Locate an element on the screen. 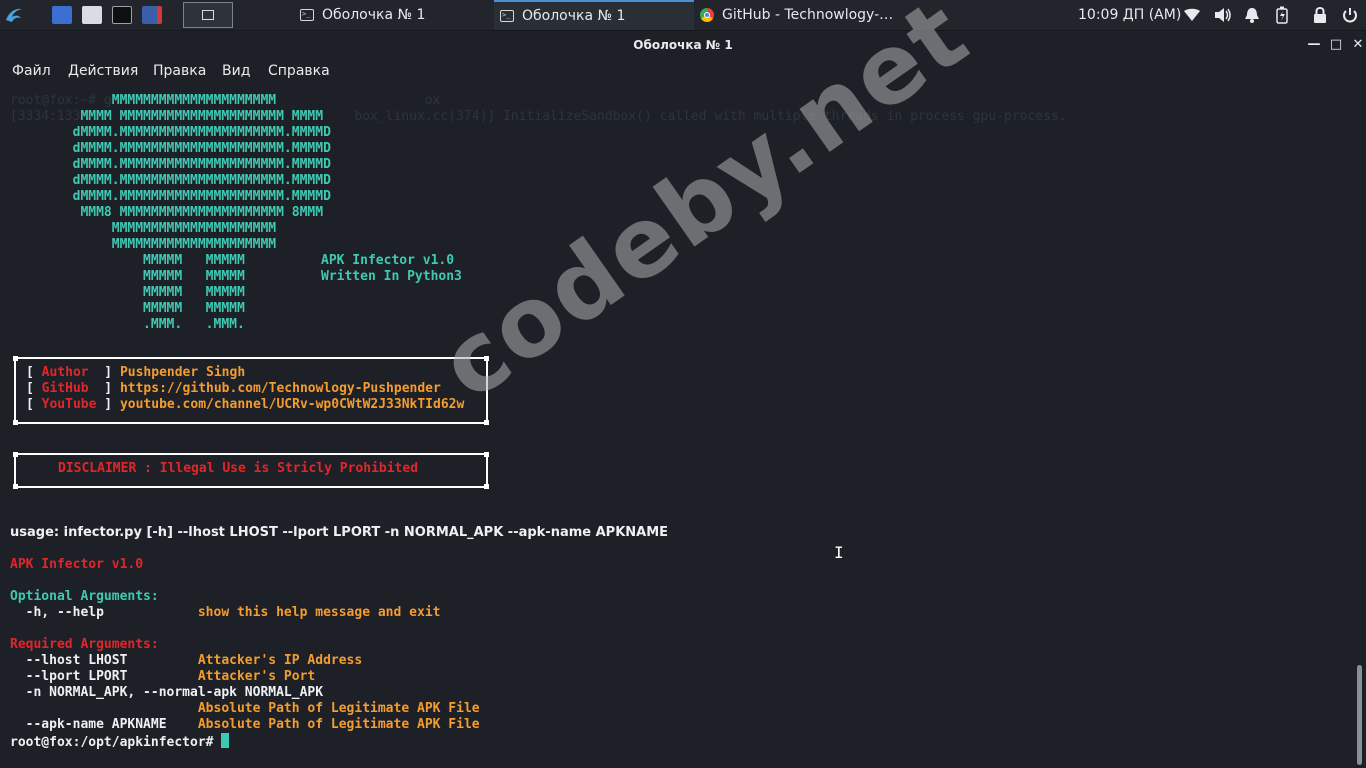  wifi-icon is located at coordinates (1192, 14).